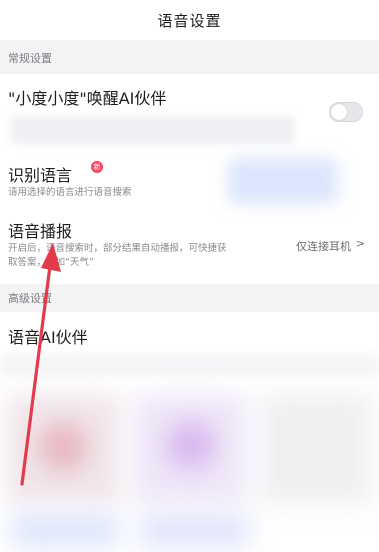  What do you see at coordinates (87, 98) in the screenshot?
I see `wake-word-title: "小度小度"唤醒AI伙伴` at bounding box center [87, 98].